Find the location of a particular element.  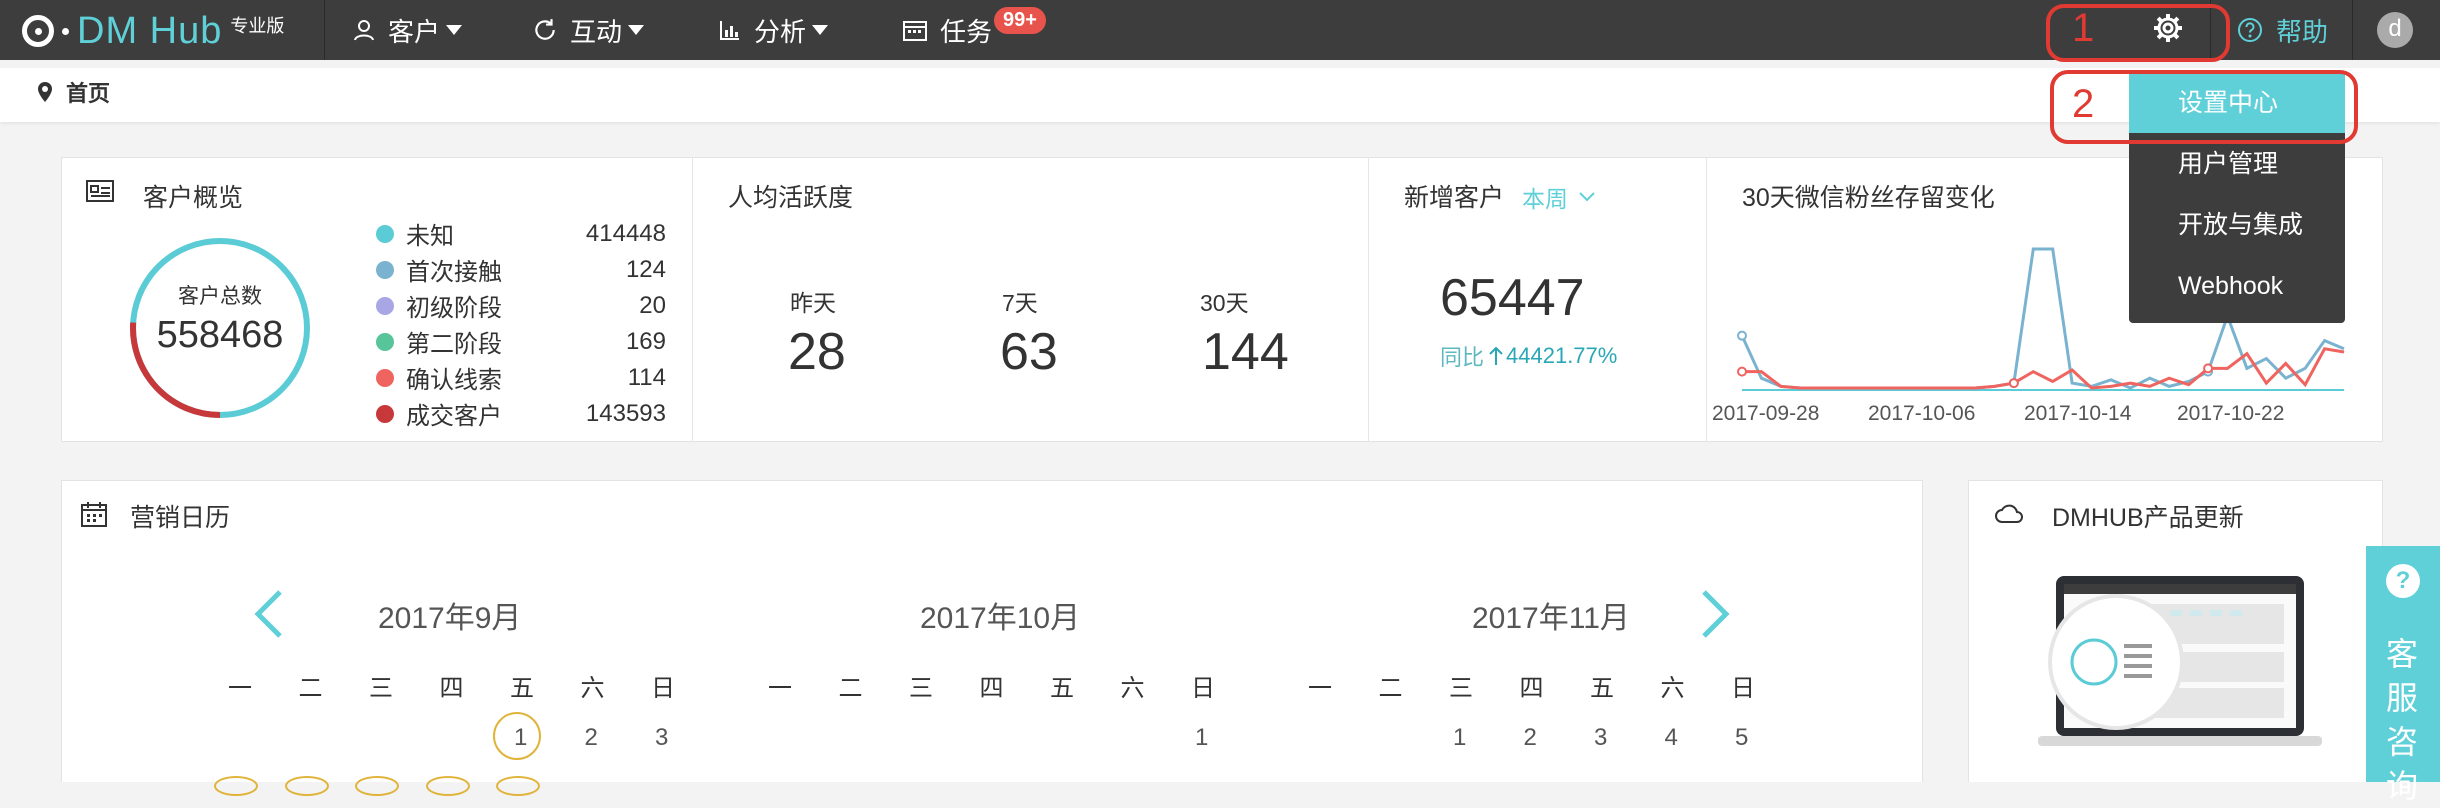

legend-value: 124 is located at coordinates (645, 269).